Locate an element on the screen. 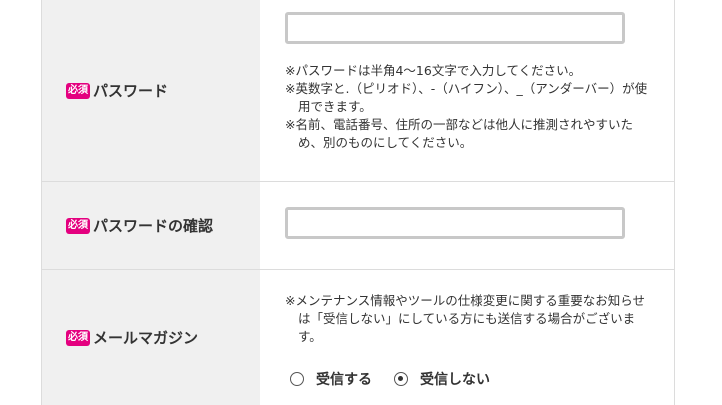 This screenshot has height=405, width=722. radio-receive: 受信する is located at coordinates (331, 379).